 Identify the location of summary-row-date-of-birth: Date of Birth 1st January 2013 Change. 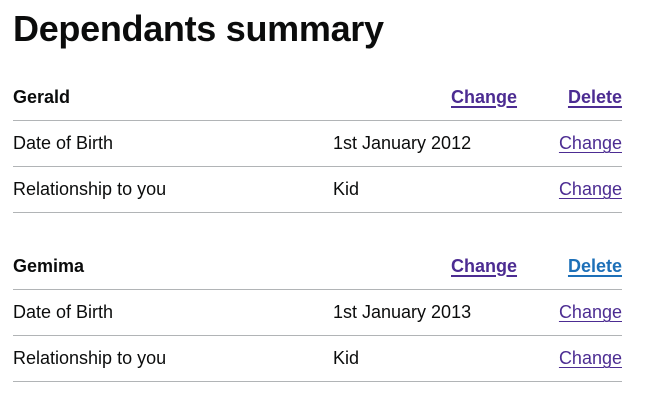
(317, 313).